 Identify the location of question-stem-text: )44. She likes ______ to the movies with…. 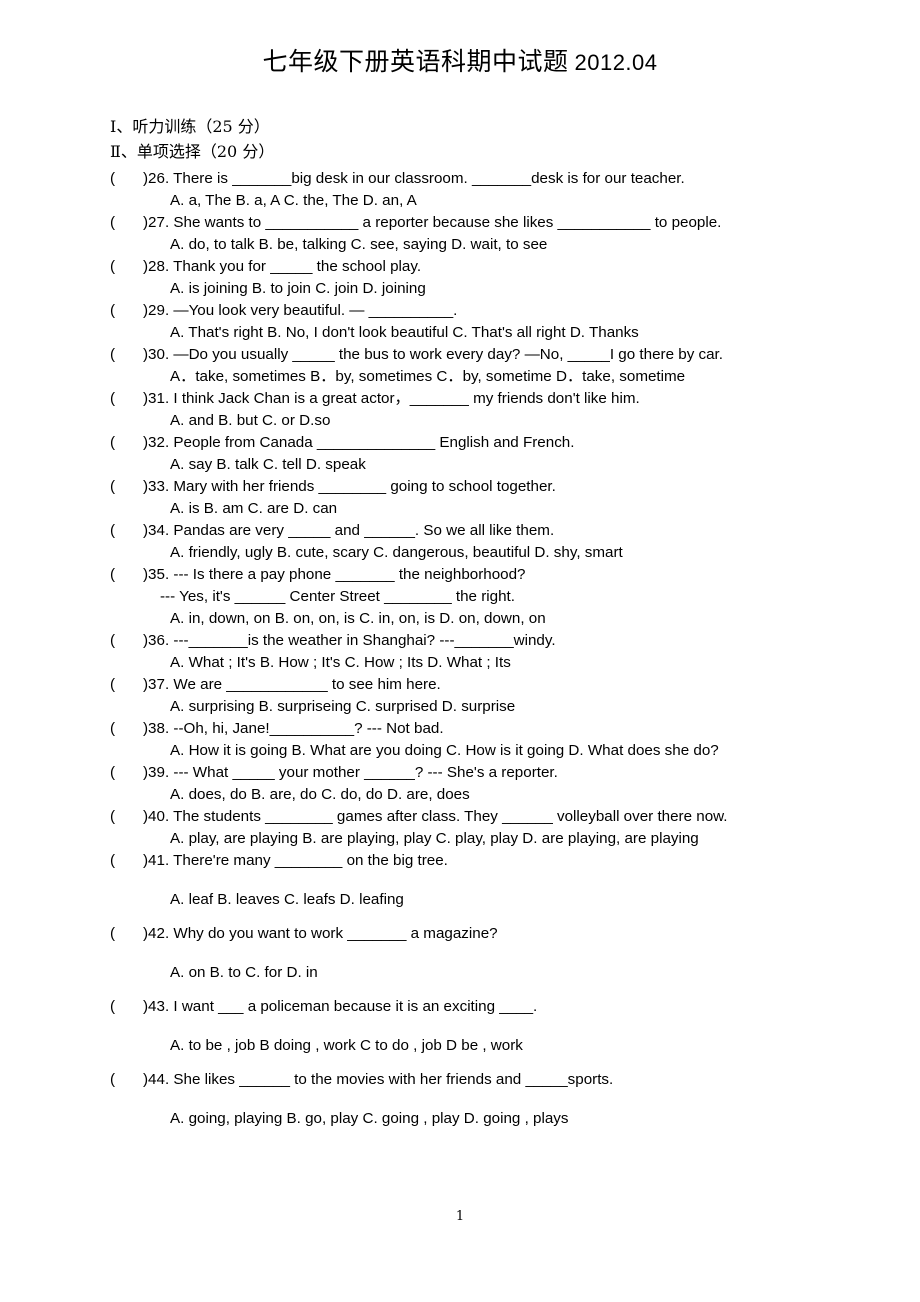
(378, 1079).